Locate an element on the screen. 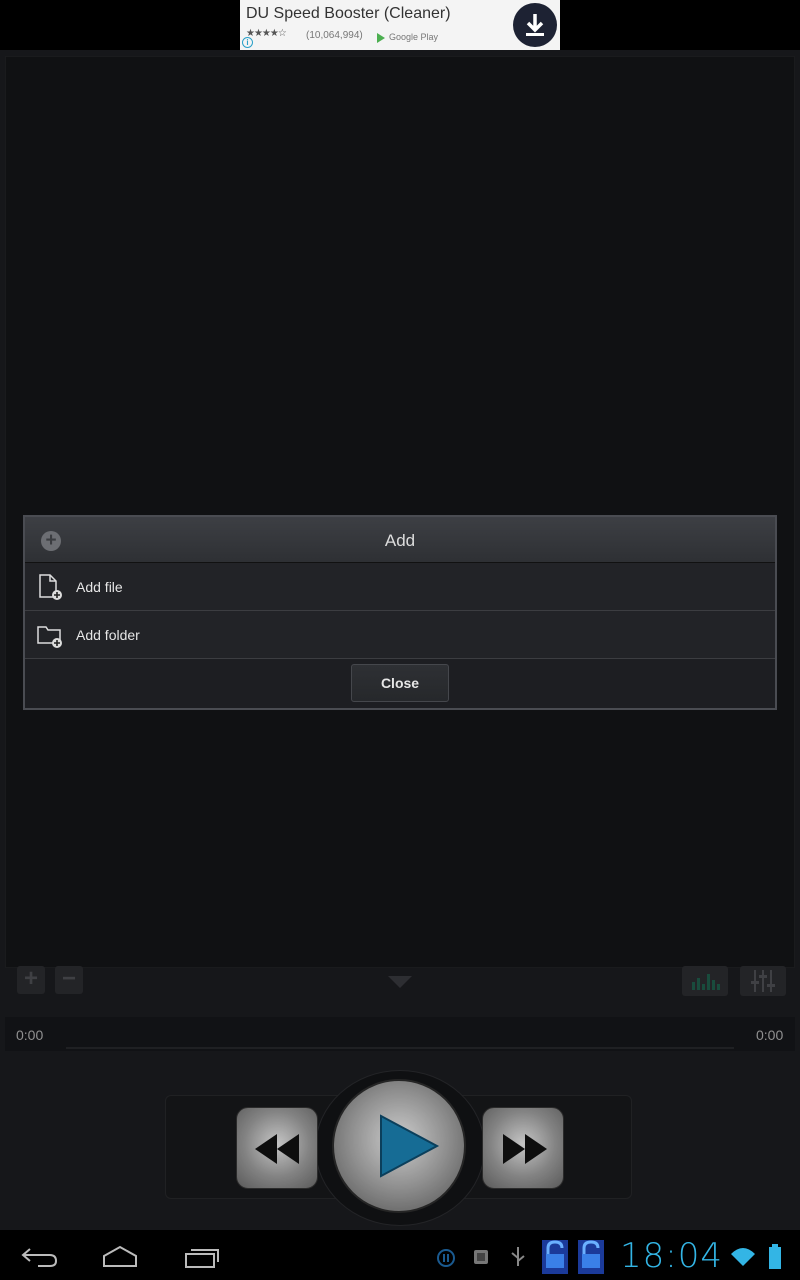 This screenshot has height=1280, width=800. add-dialog: + Add Add file Add folder Close is located at coordinates (400, 612).